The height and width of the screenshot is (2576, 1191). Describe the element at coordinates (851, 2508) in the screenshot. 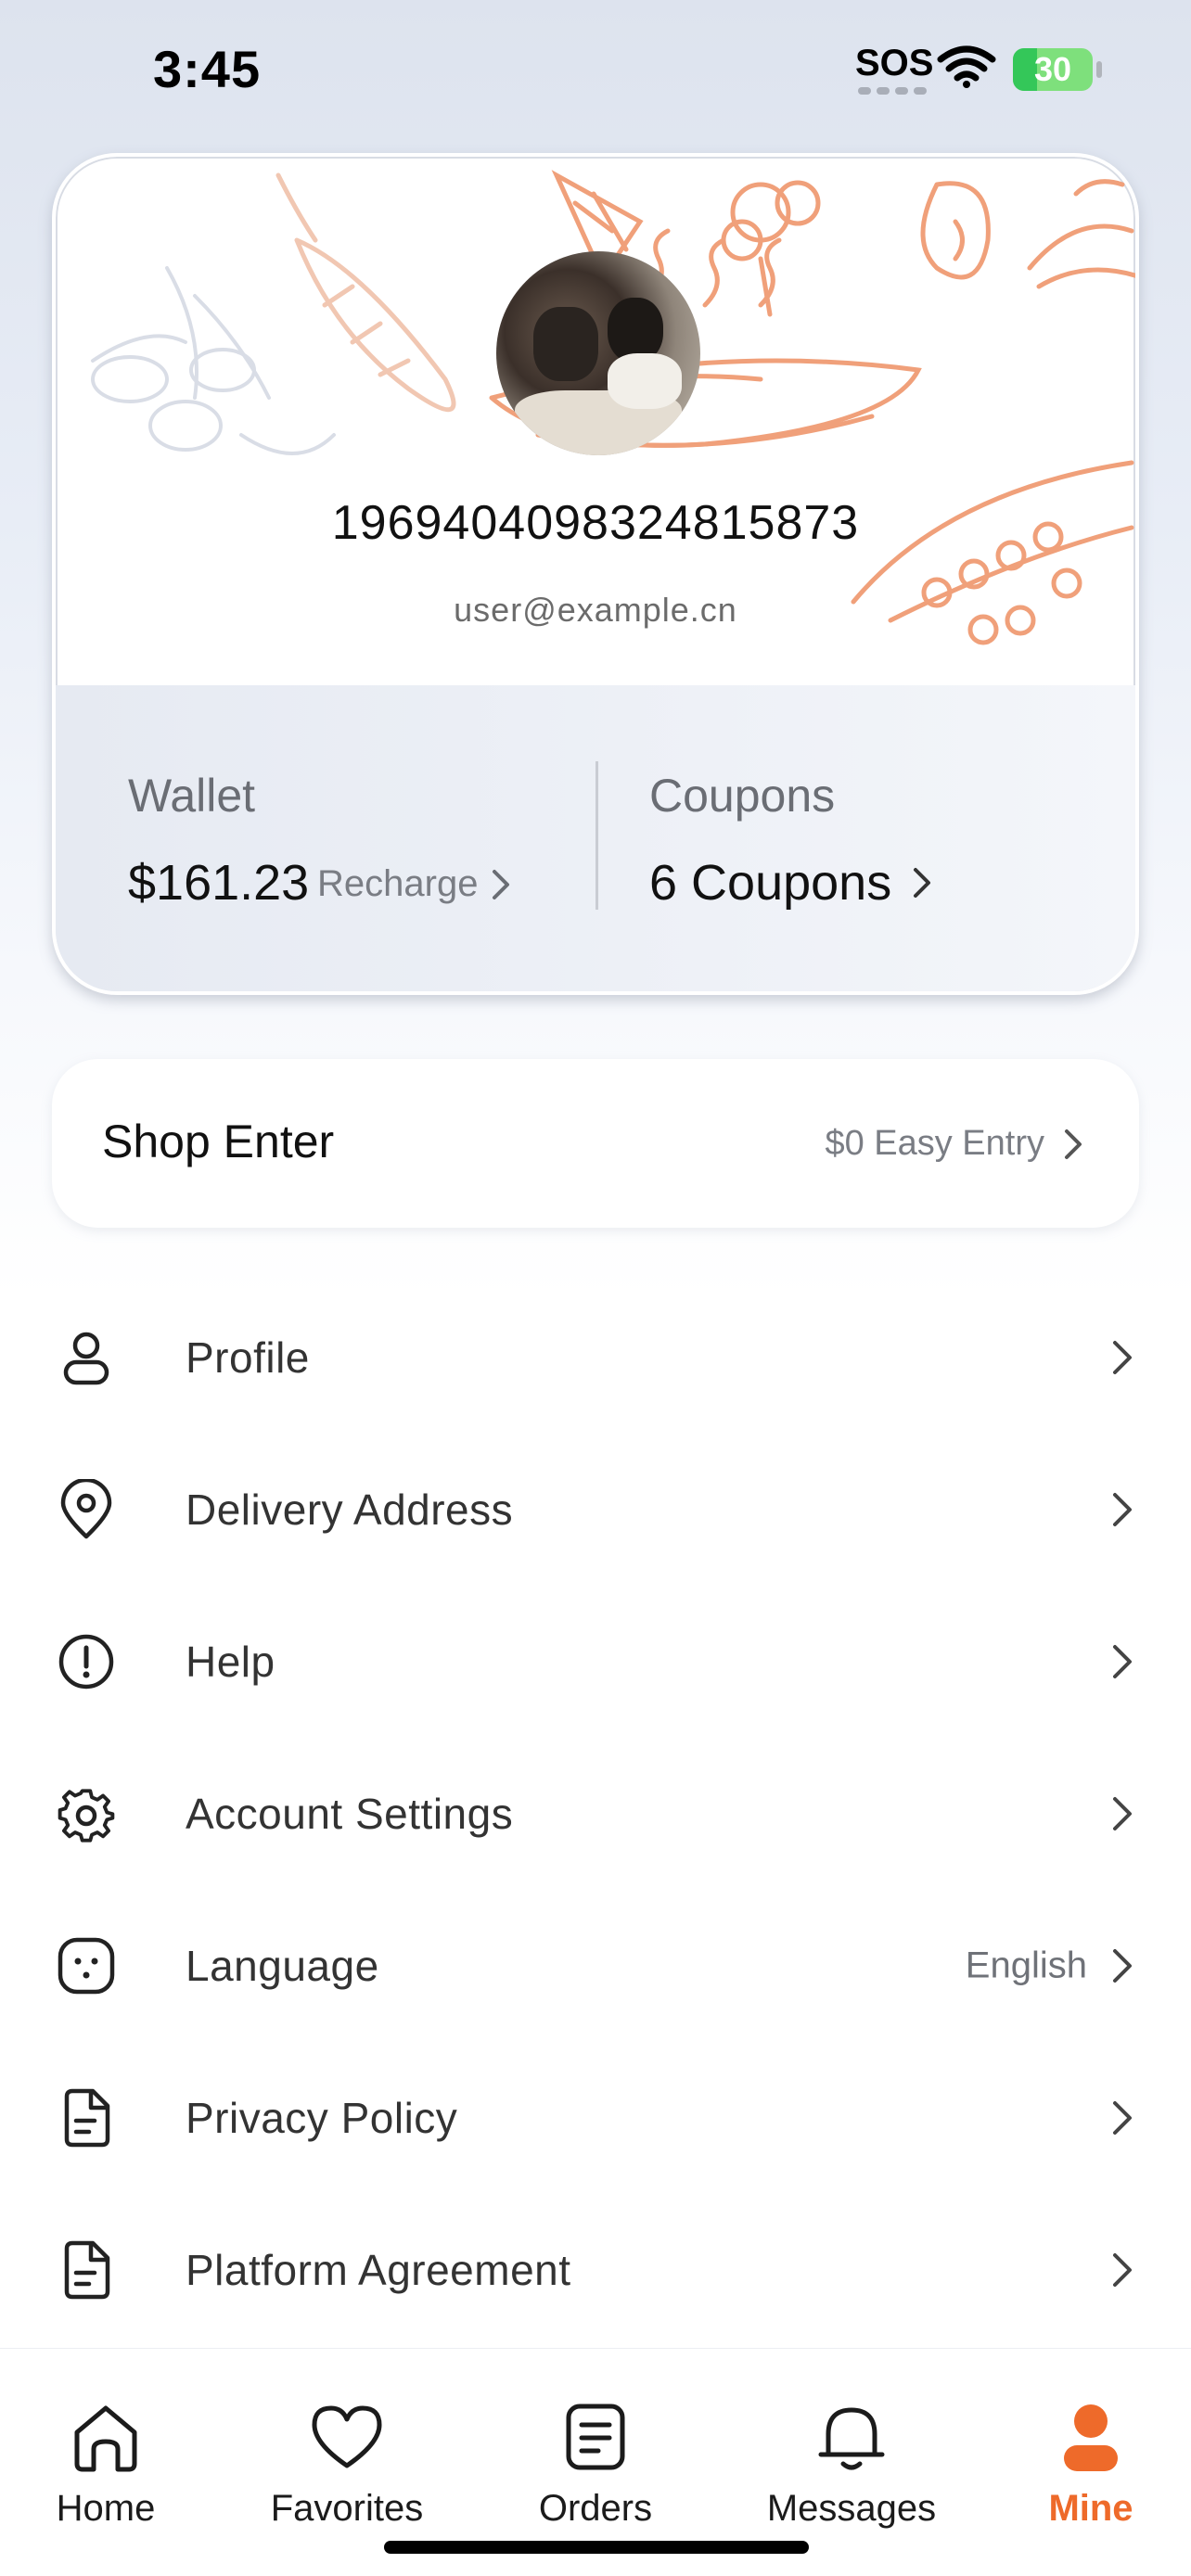

I see `tab-label: Messages` at that location.